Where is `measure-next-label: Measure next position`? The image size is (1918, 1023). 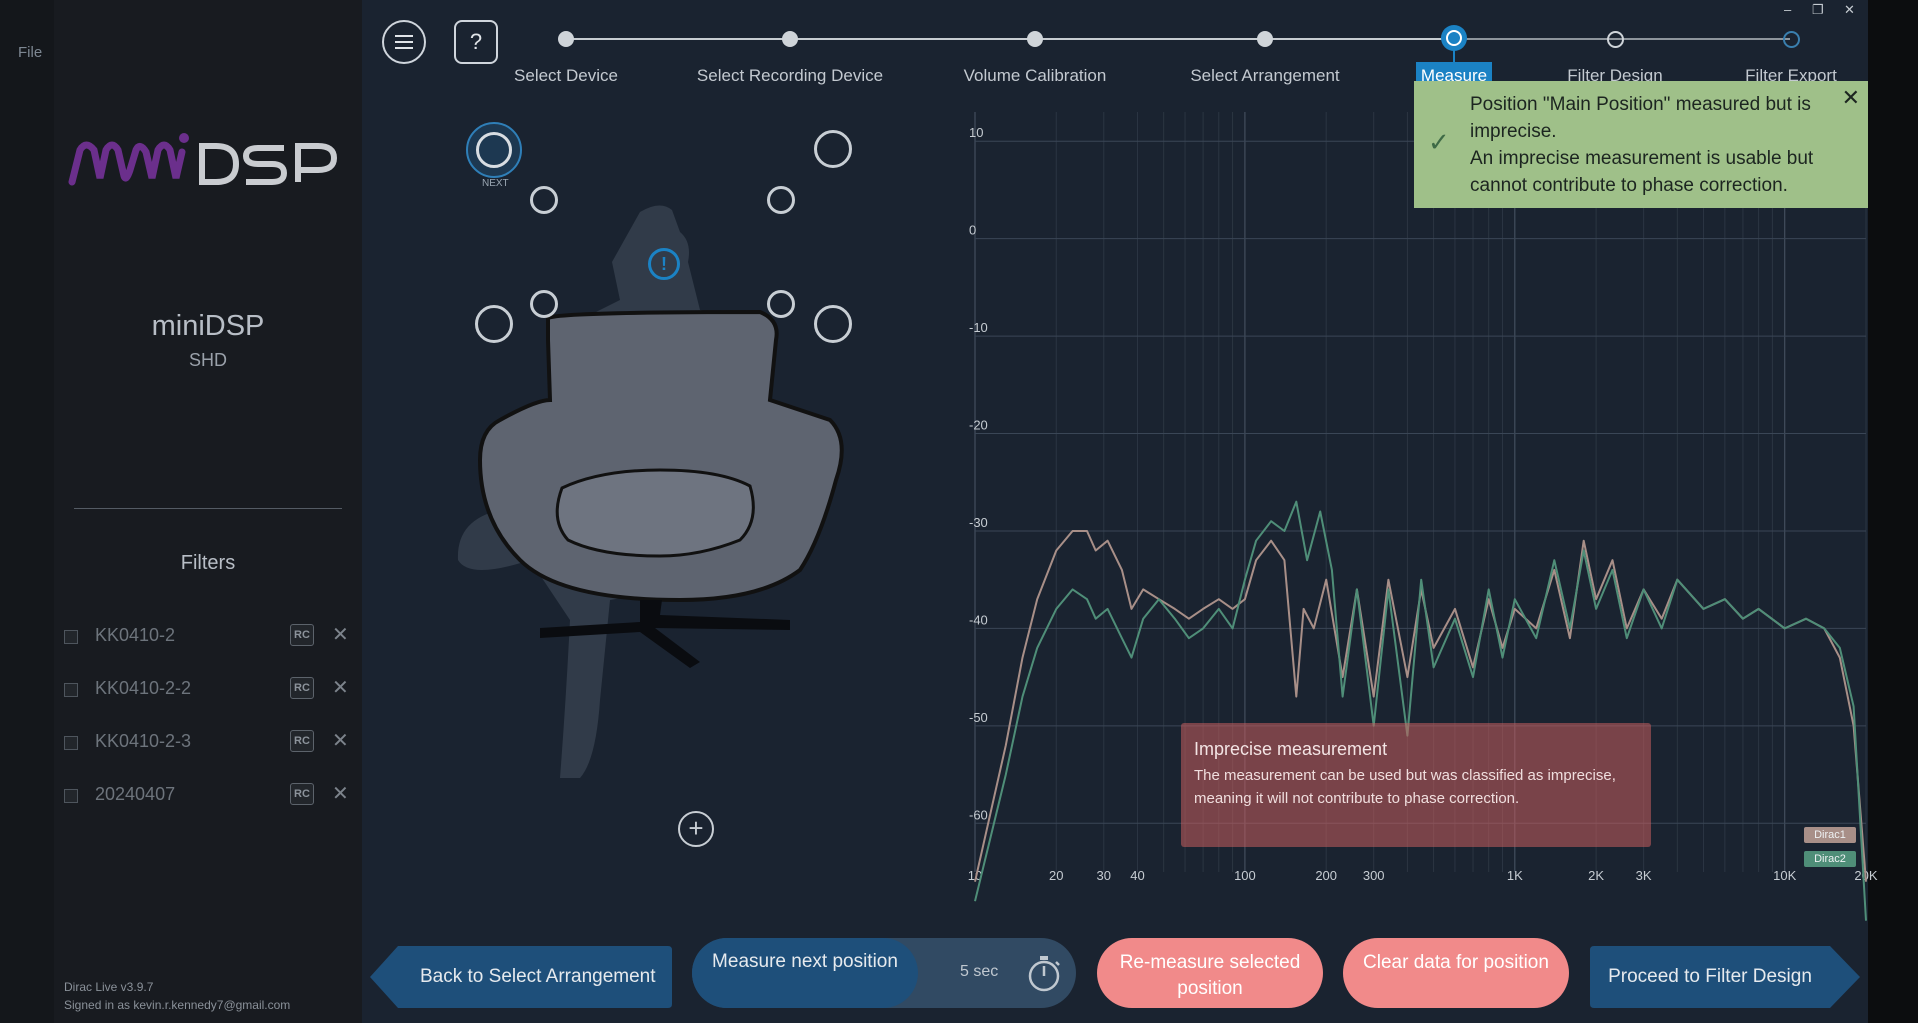
measure-next-label: Measure next position is located at coordinates (805, 961).